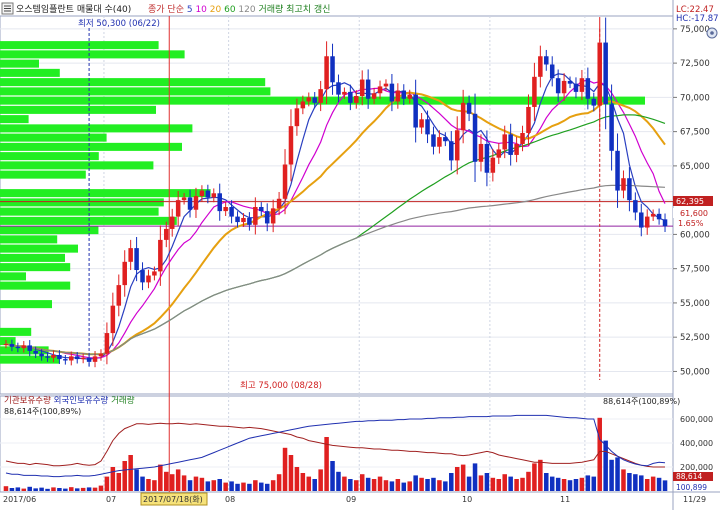 This screenshot has height=513, width=720. Describe the element at coordinates (73, 9) in the screenshot. I see `chart-title: 오스템임플란트 매물대 수(40)` at that location.